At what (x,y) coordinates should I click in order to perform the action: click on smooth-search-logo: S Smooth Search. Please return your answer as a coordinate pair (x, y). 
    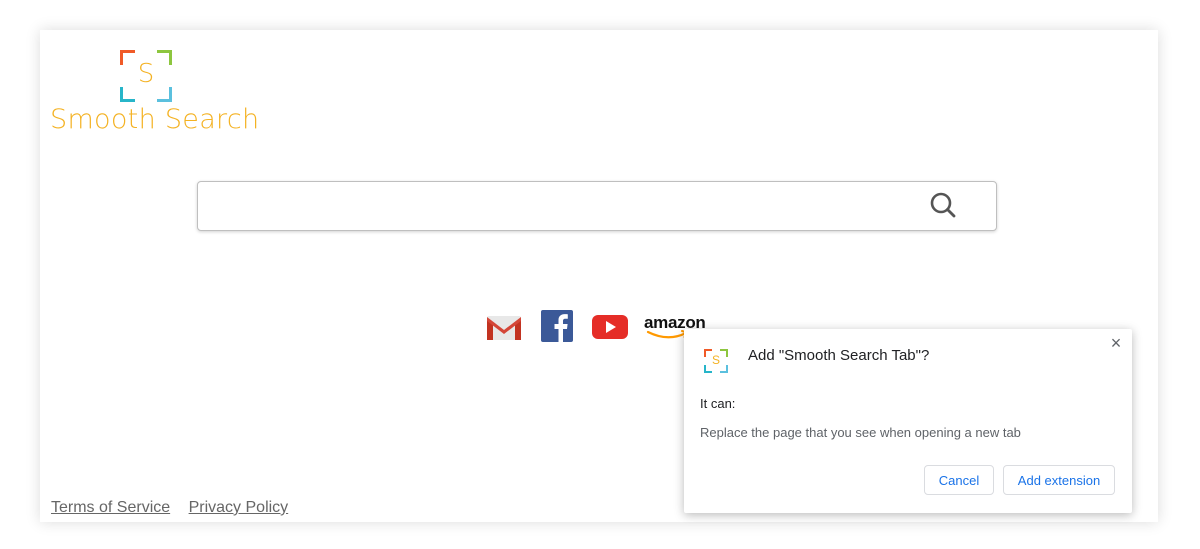
    Looking at the image, I should click on (154, 93).